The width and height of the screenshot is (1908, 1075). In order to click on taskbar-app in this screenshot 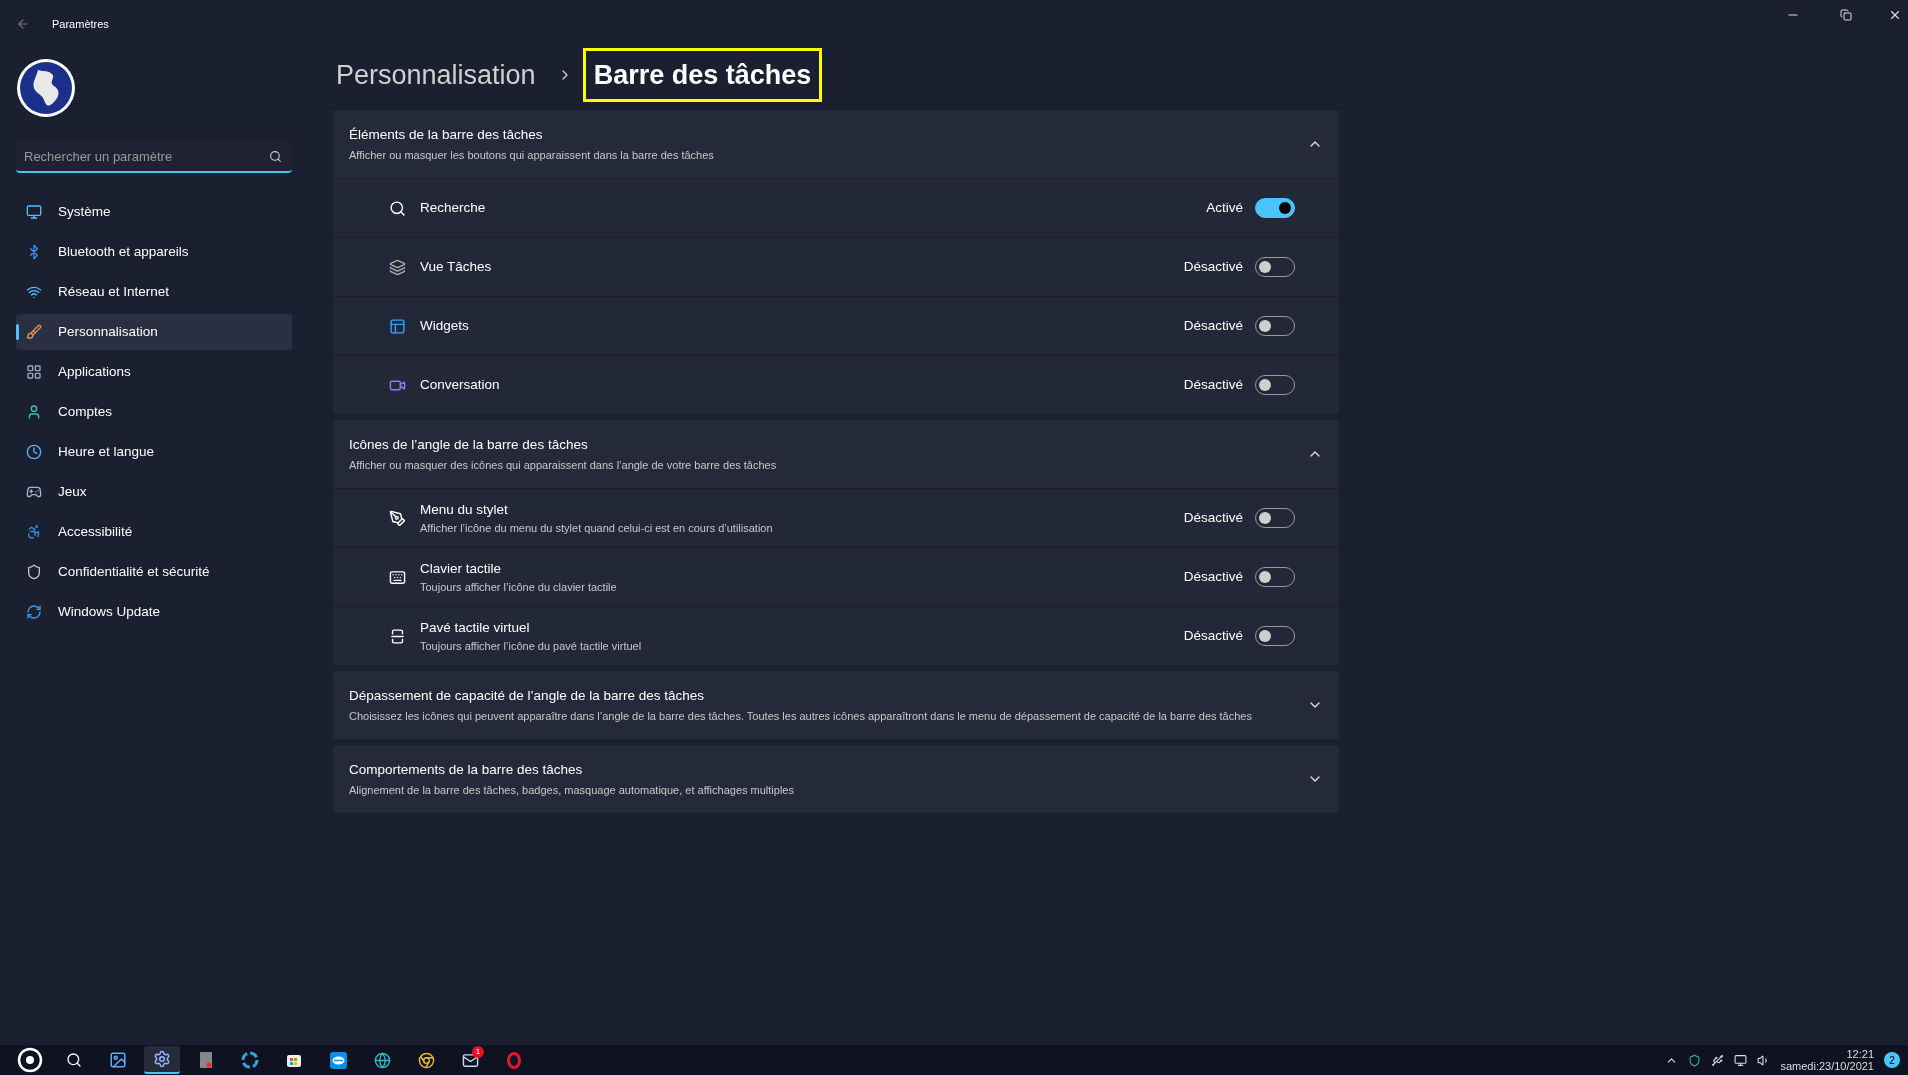, I will do `click(162, 1060)`.